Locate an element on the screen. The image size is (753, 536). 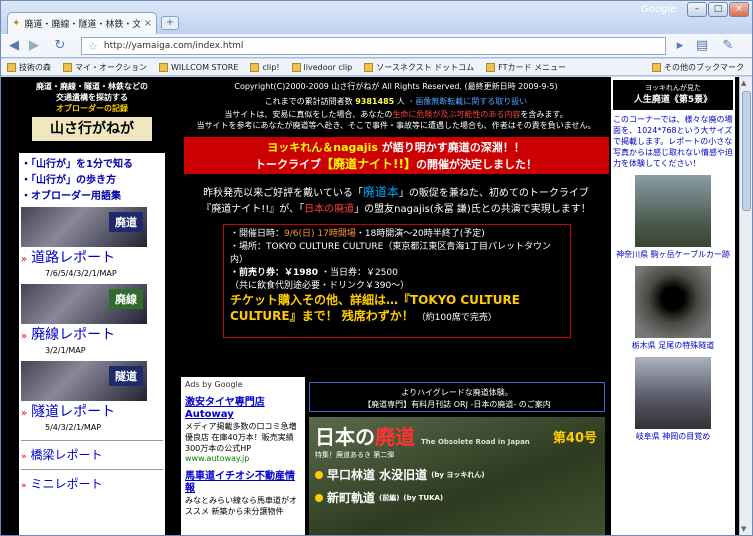
new-tab-button: + is located at coordinates (170, 23).